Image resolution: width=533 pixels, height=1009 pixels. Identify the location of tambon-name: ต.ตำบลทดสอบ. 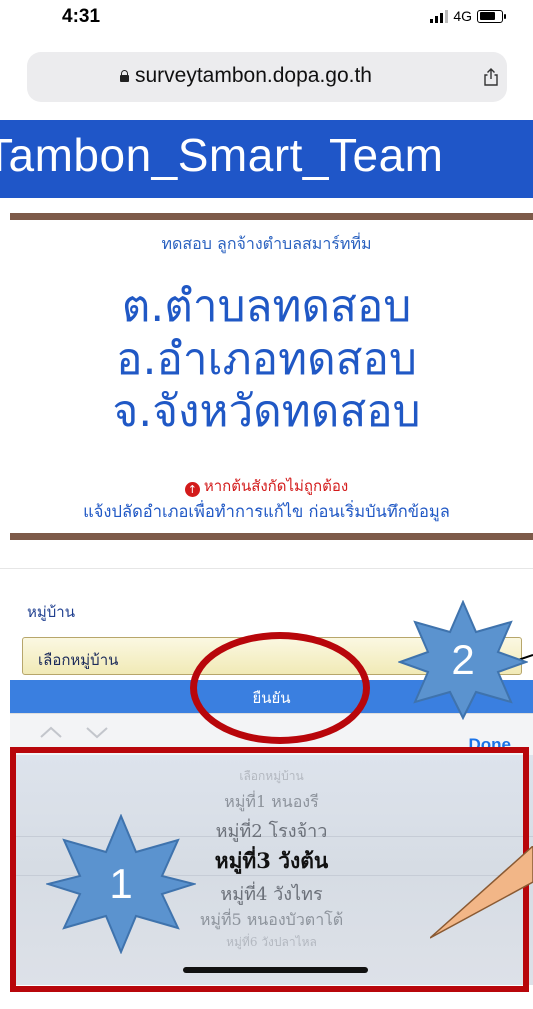
(266, 306).